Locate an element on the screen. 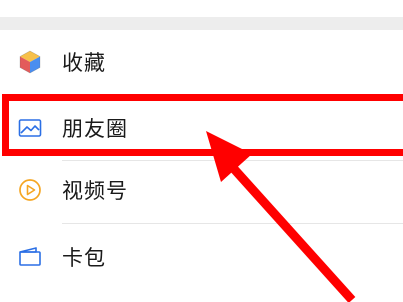  menu-item-label: 卡包 is located at coordinates (84, 258).